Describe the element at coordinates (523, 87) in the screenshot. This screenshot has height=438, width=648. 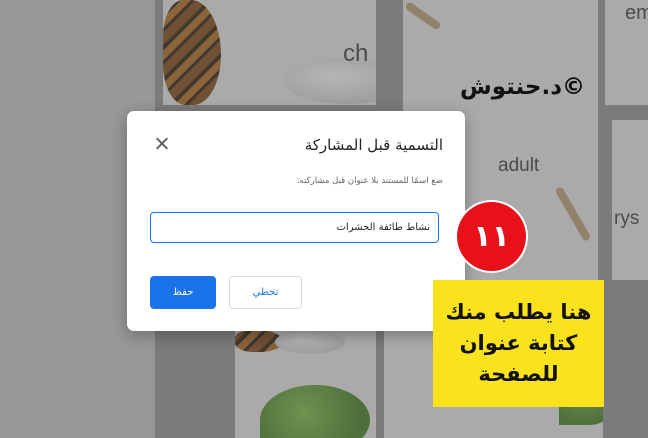
I see `watermark: ©د.حنتوش` at that location.